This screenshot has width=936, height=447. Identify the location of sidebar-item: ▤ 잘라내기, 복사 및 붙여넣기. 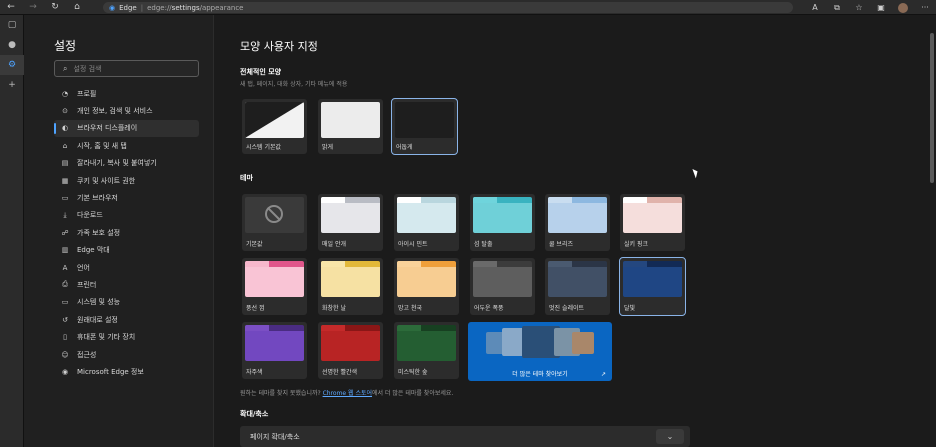
(126, 163).